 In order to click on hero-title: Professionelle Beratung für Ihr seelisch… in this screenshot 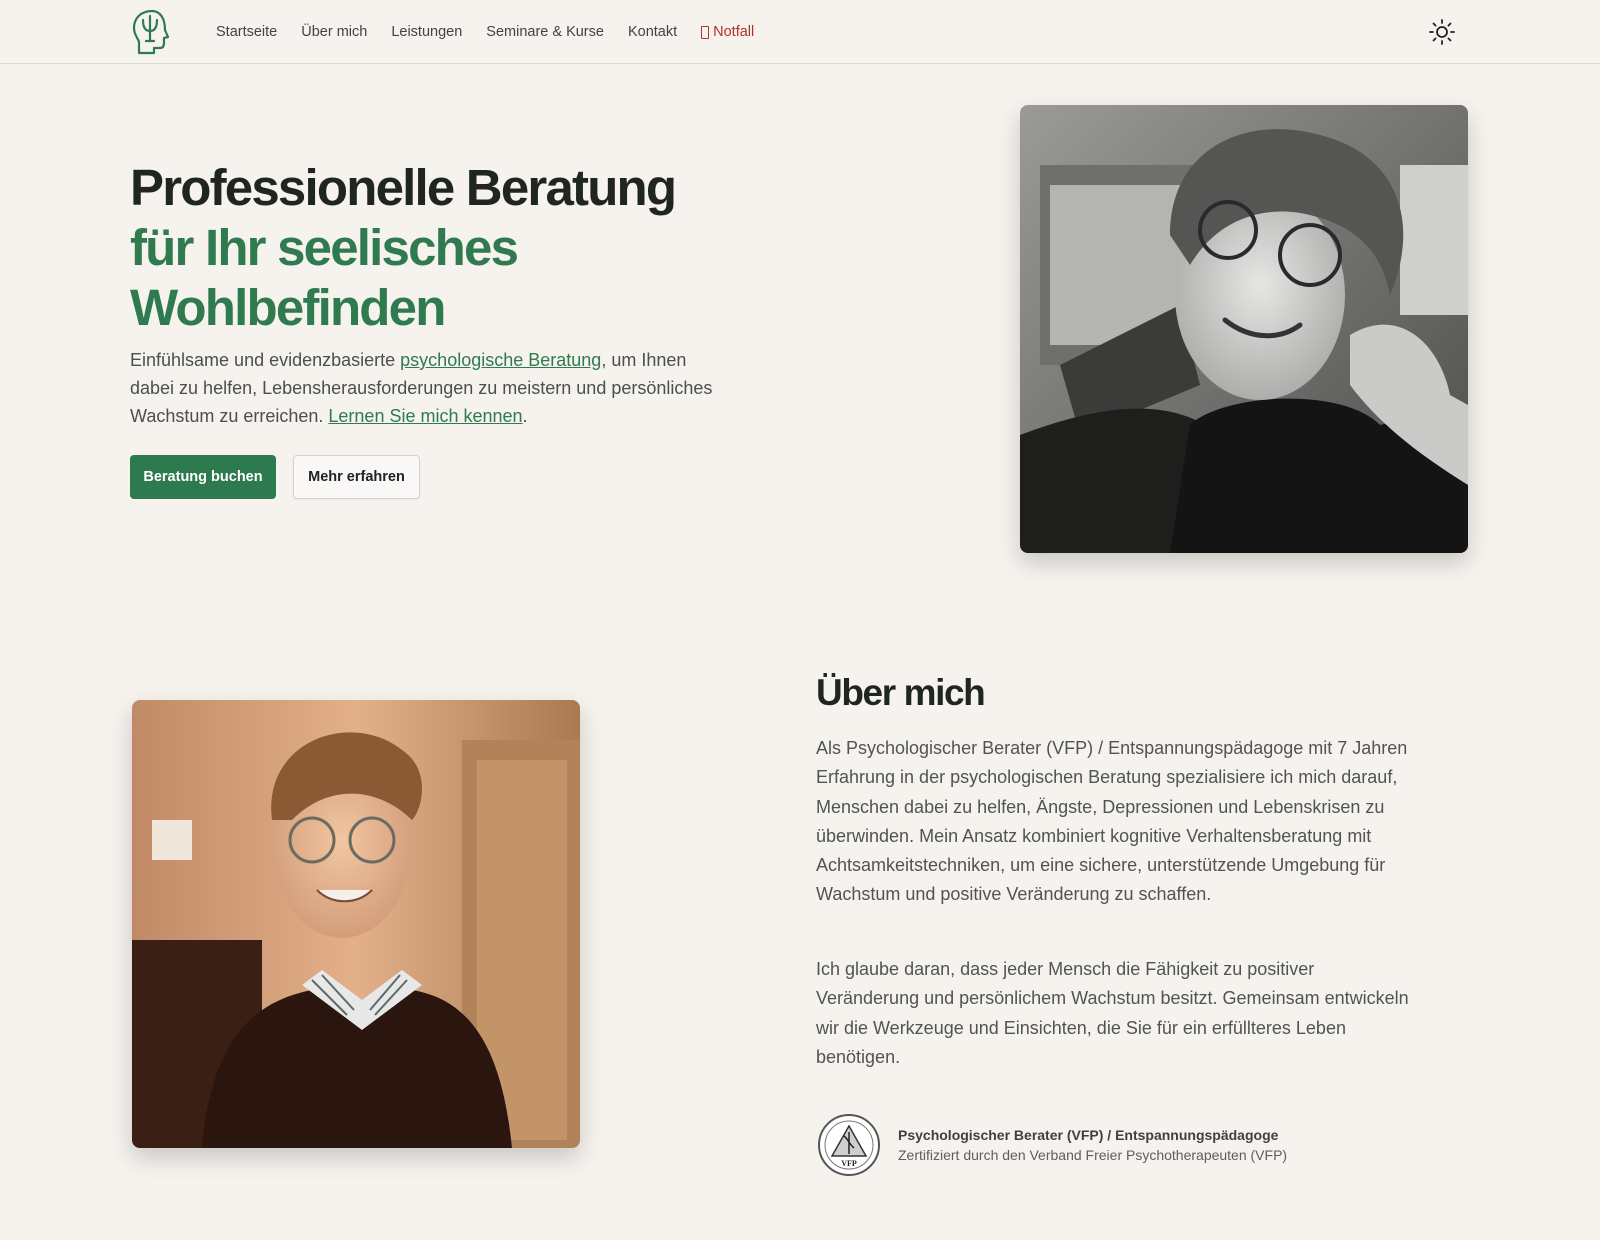, I will do `click(440, 248)`.